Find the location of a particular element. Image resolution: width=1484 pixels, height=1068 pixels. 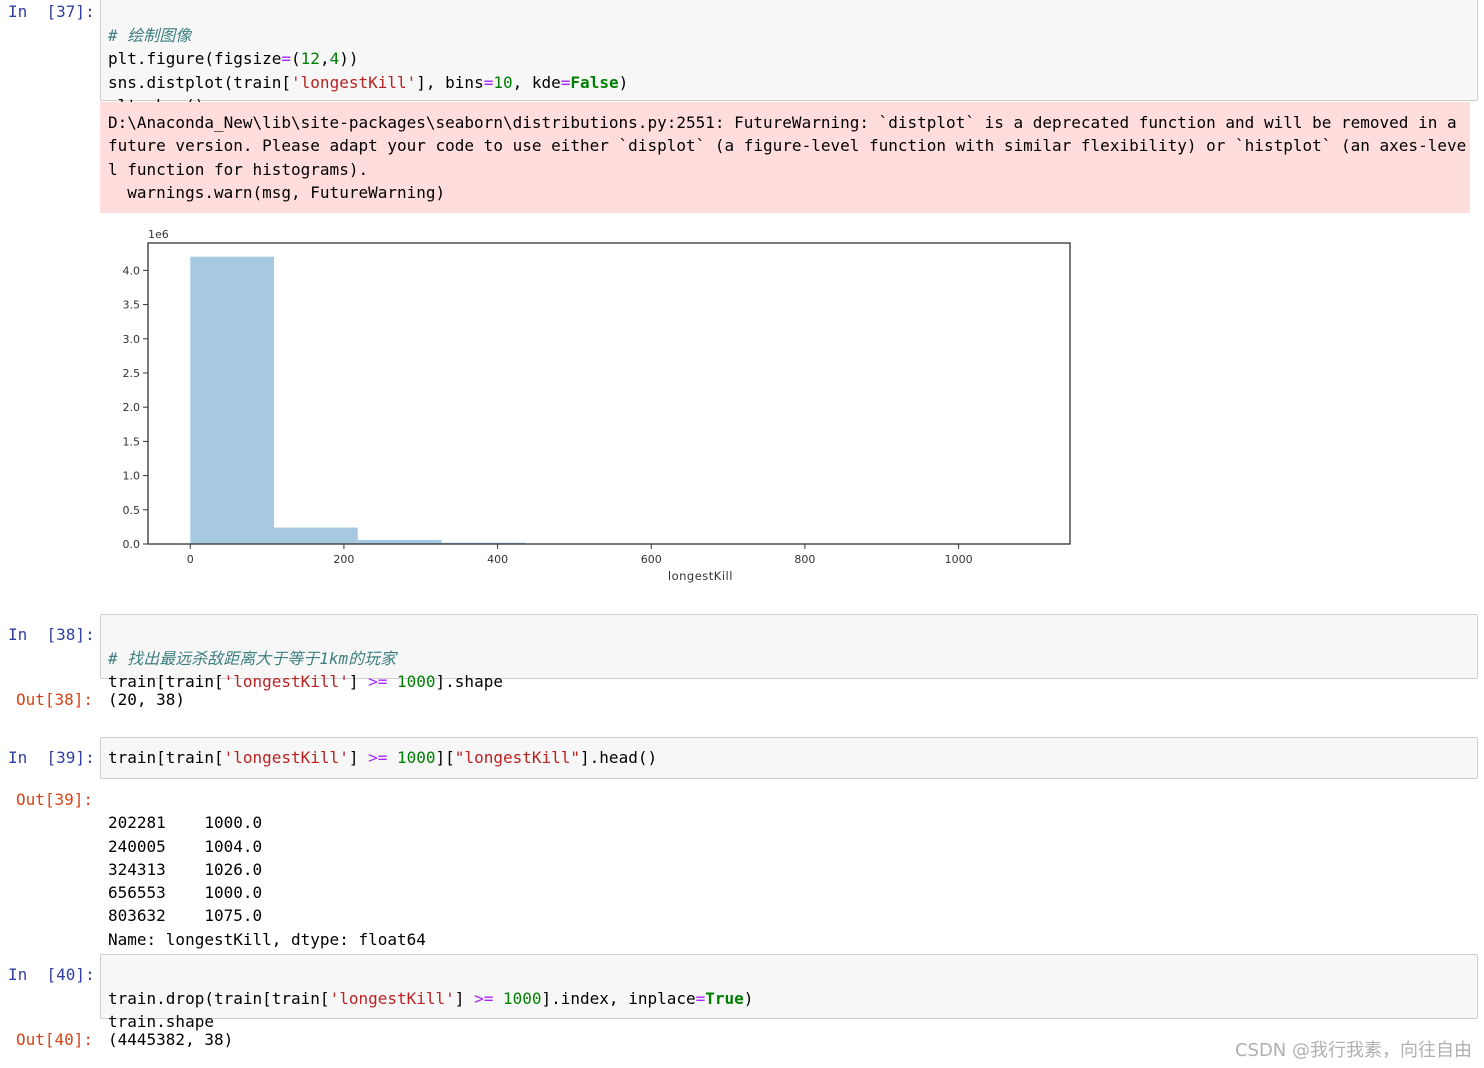

cell-40-output: (4445382, 38) is located at coordinates (171, 1039).